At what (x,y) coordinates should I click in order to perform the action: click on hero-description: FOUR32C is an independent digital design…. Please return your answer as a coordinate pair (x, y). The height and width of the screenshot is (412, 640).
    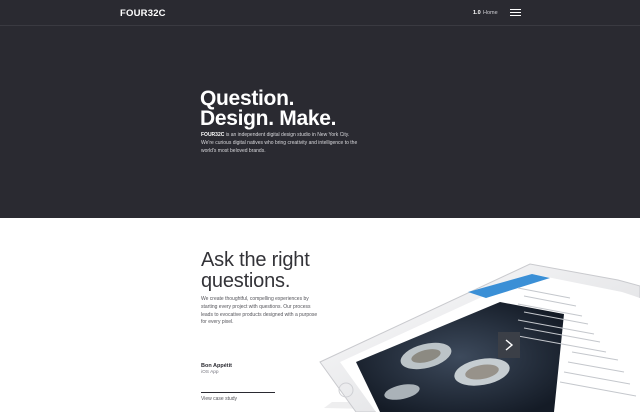
    Looking at the image, I should click on (281, 143).